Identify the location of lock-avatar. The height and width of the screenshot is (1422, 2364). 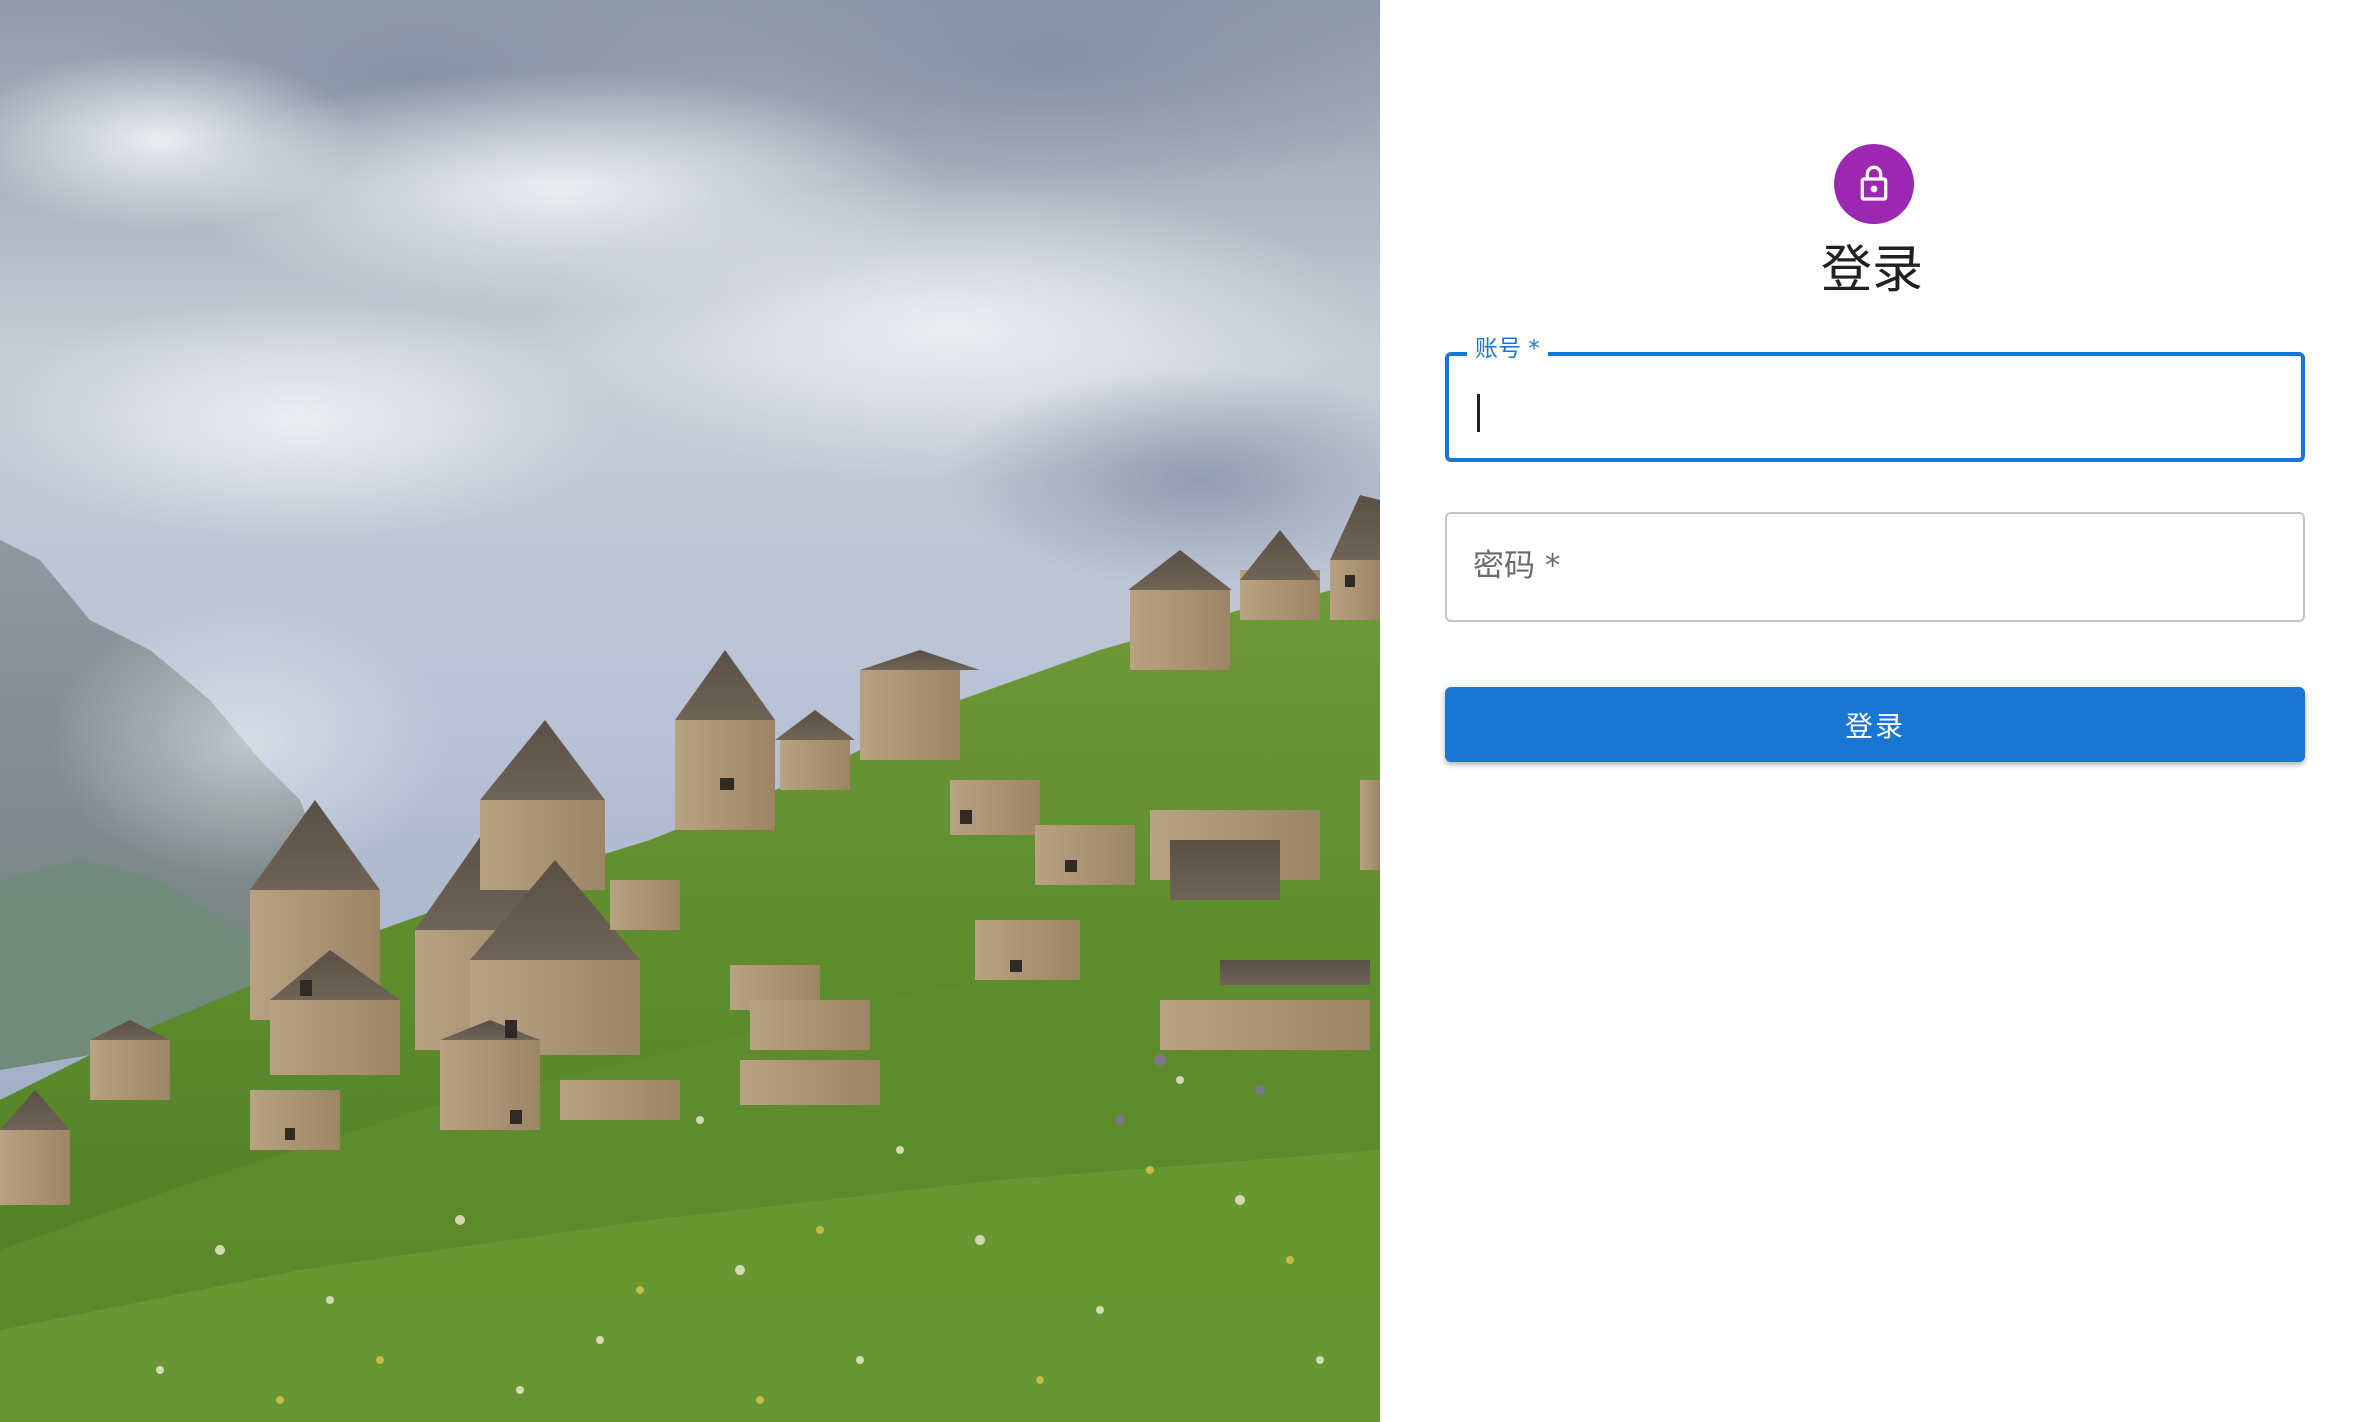
(1874, 184).